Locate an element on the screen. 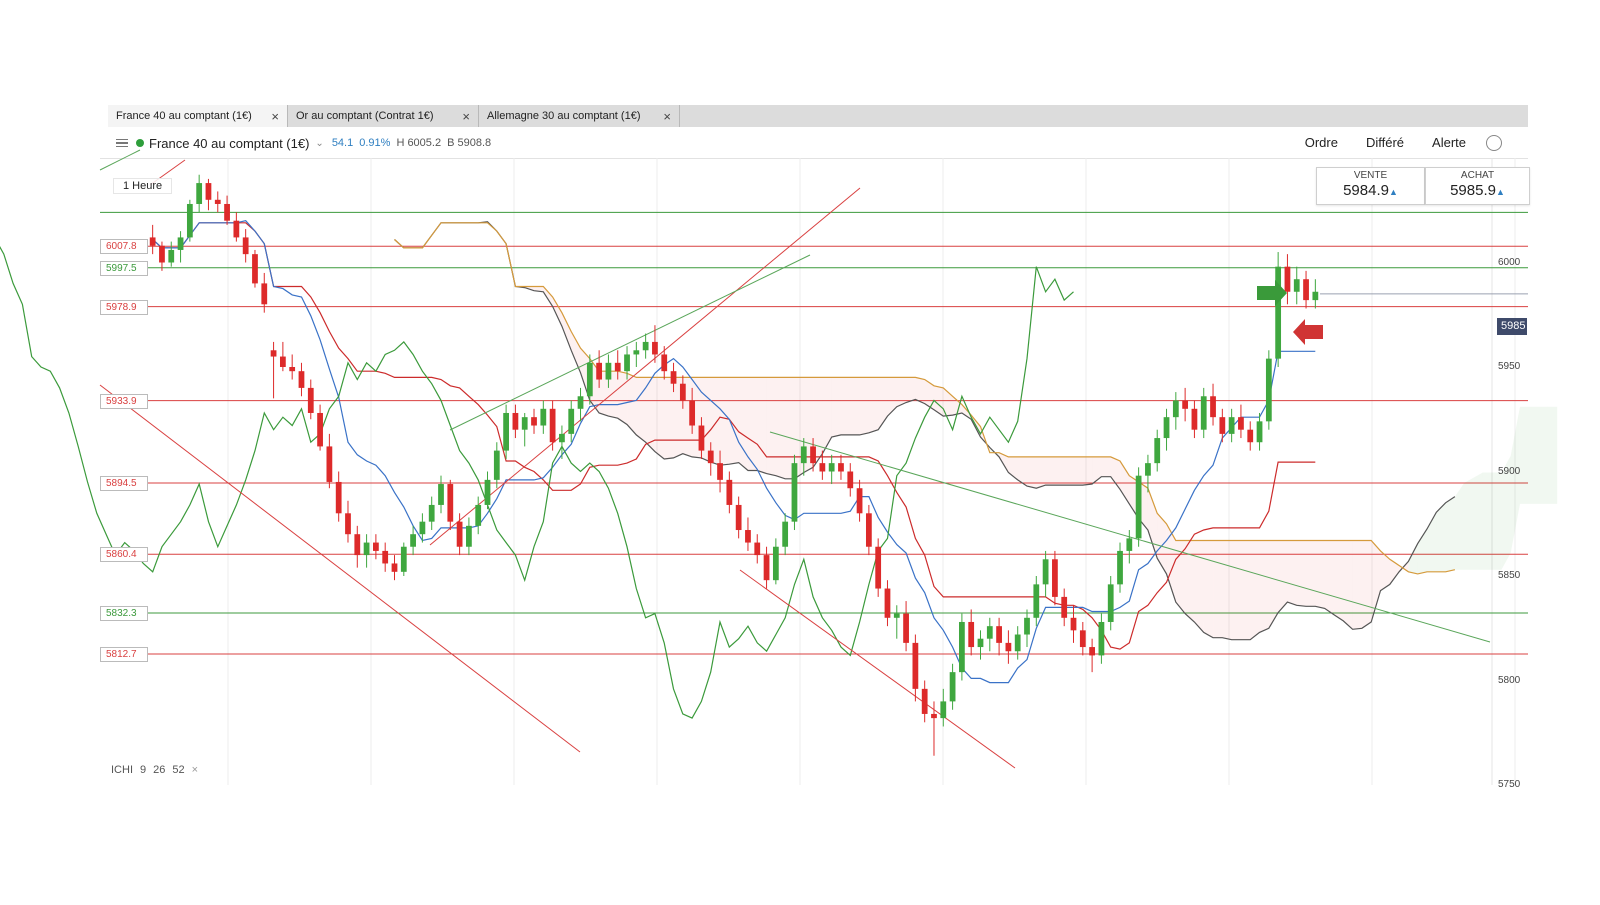 The image size is (1600, 905). price-level-label: 5933.9 is located at coordinates (124, 401).